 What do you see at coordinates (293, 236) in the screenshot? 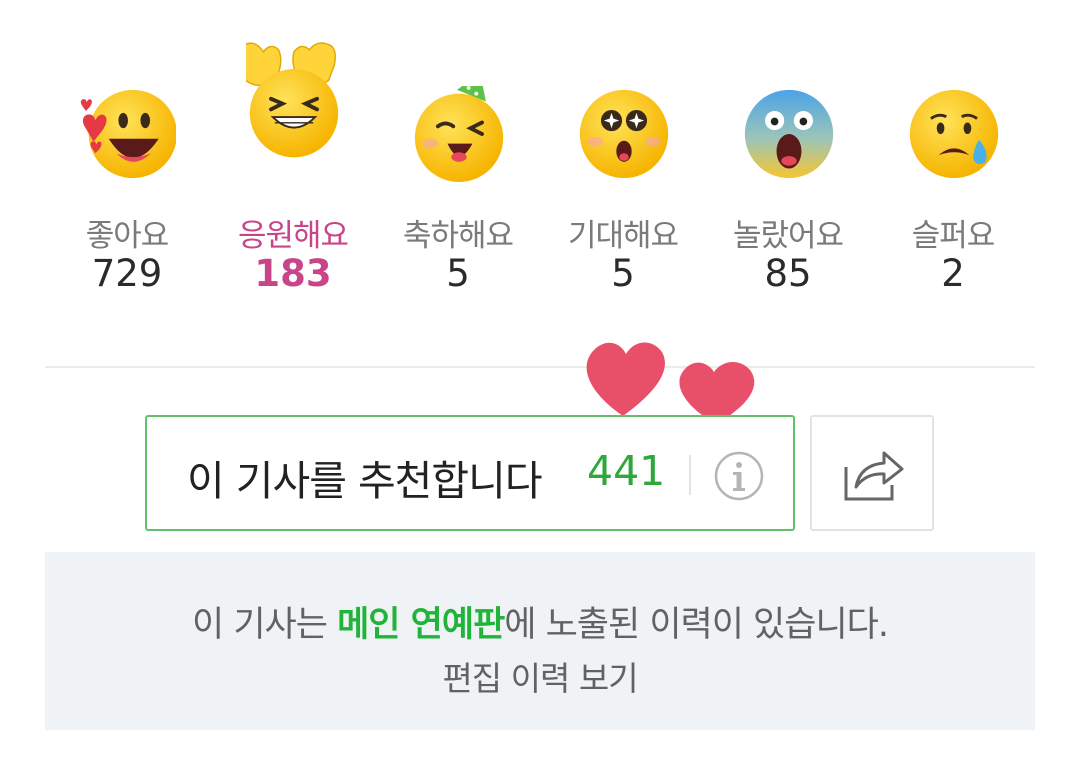
I see `reaction-label: 응원해요` at bounding box center [293, 236].